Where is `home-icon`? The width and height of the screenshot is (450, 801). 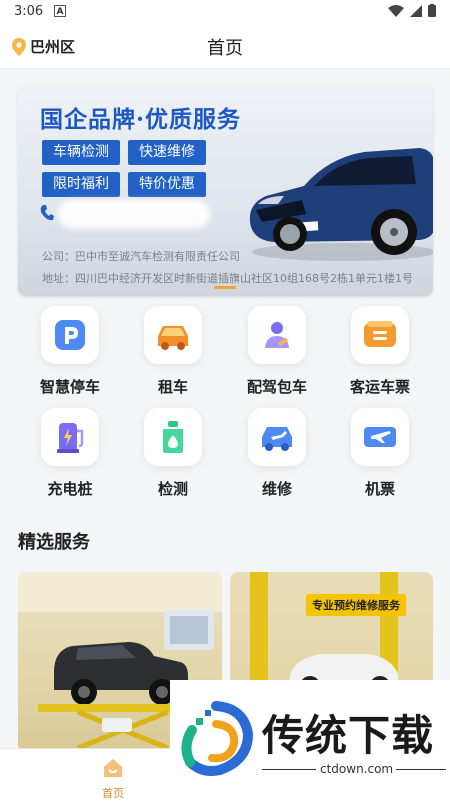
home-icon is located at coordinates (113, 768).